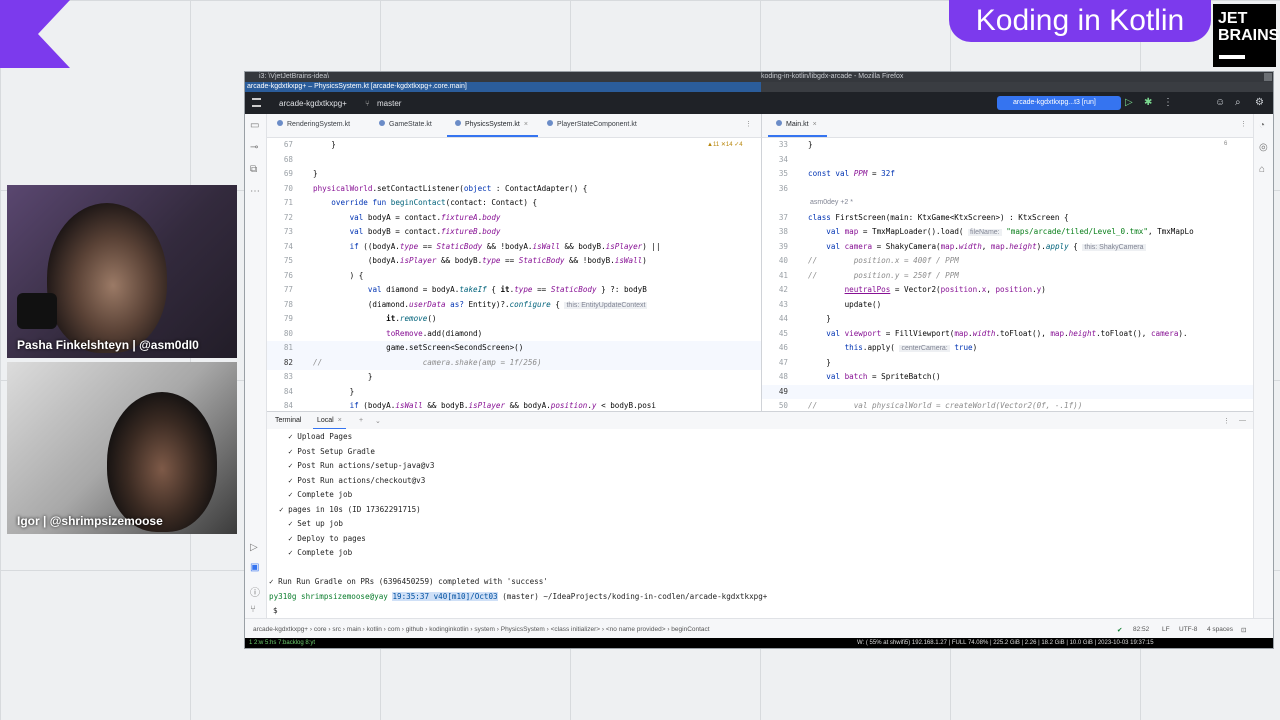 The height and width of the screenshot is (720, 1280). What do you see at coordinates (35, 34) in the screenshot?
I see `stream-corner-shape` at bounding box center [35, 34].